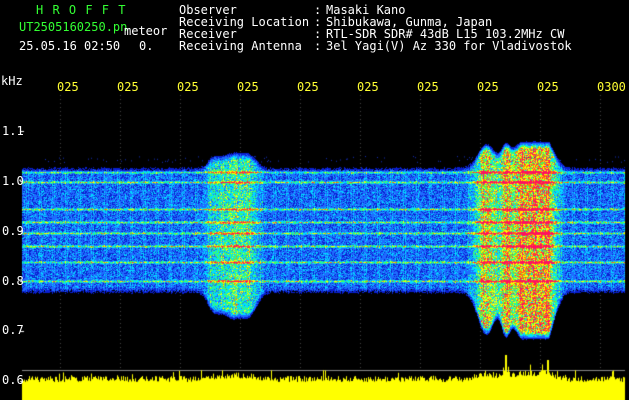 The width and height of the screenshot is (629, 400). I want to click on mode-label: meteor, so click(146, 31).